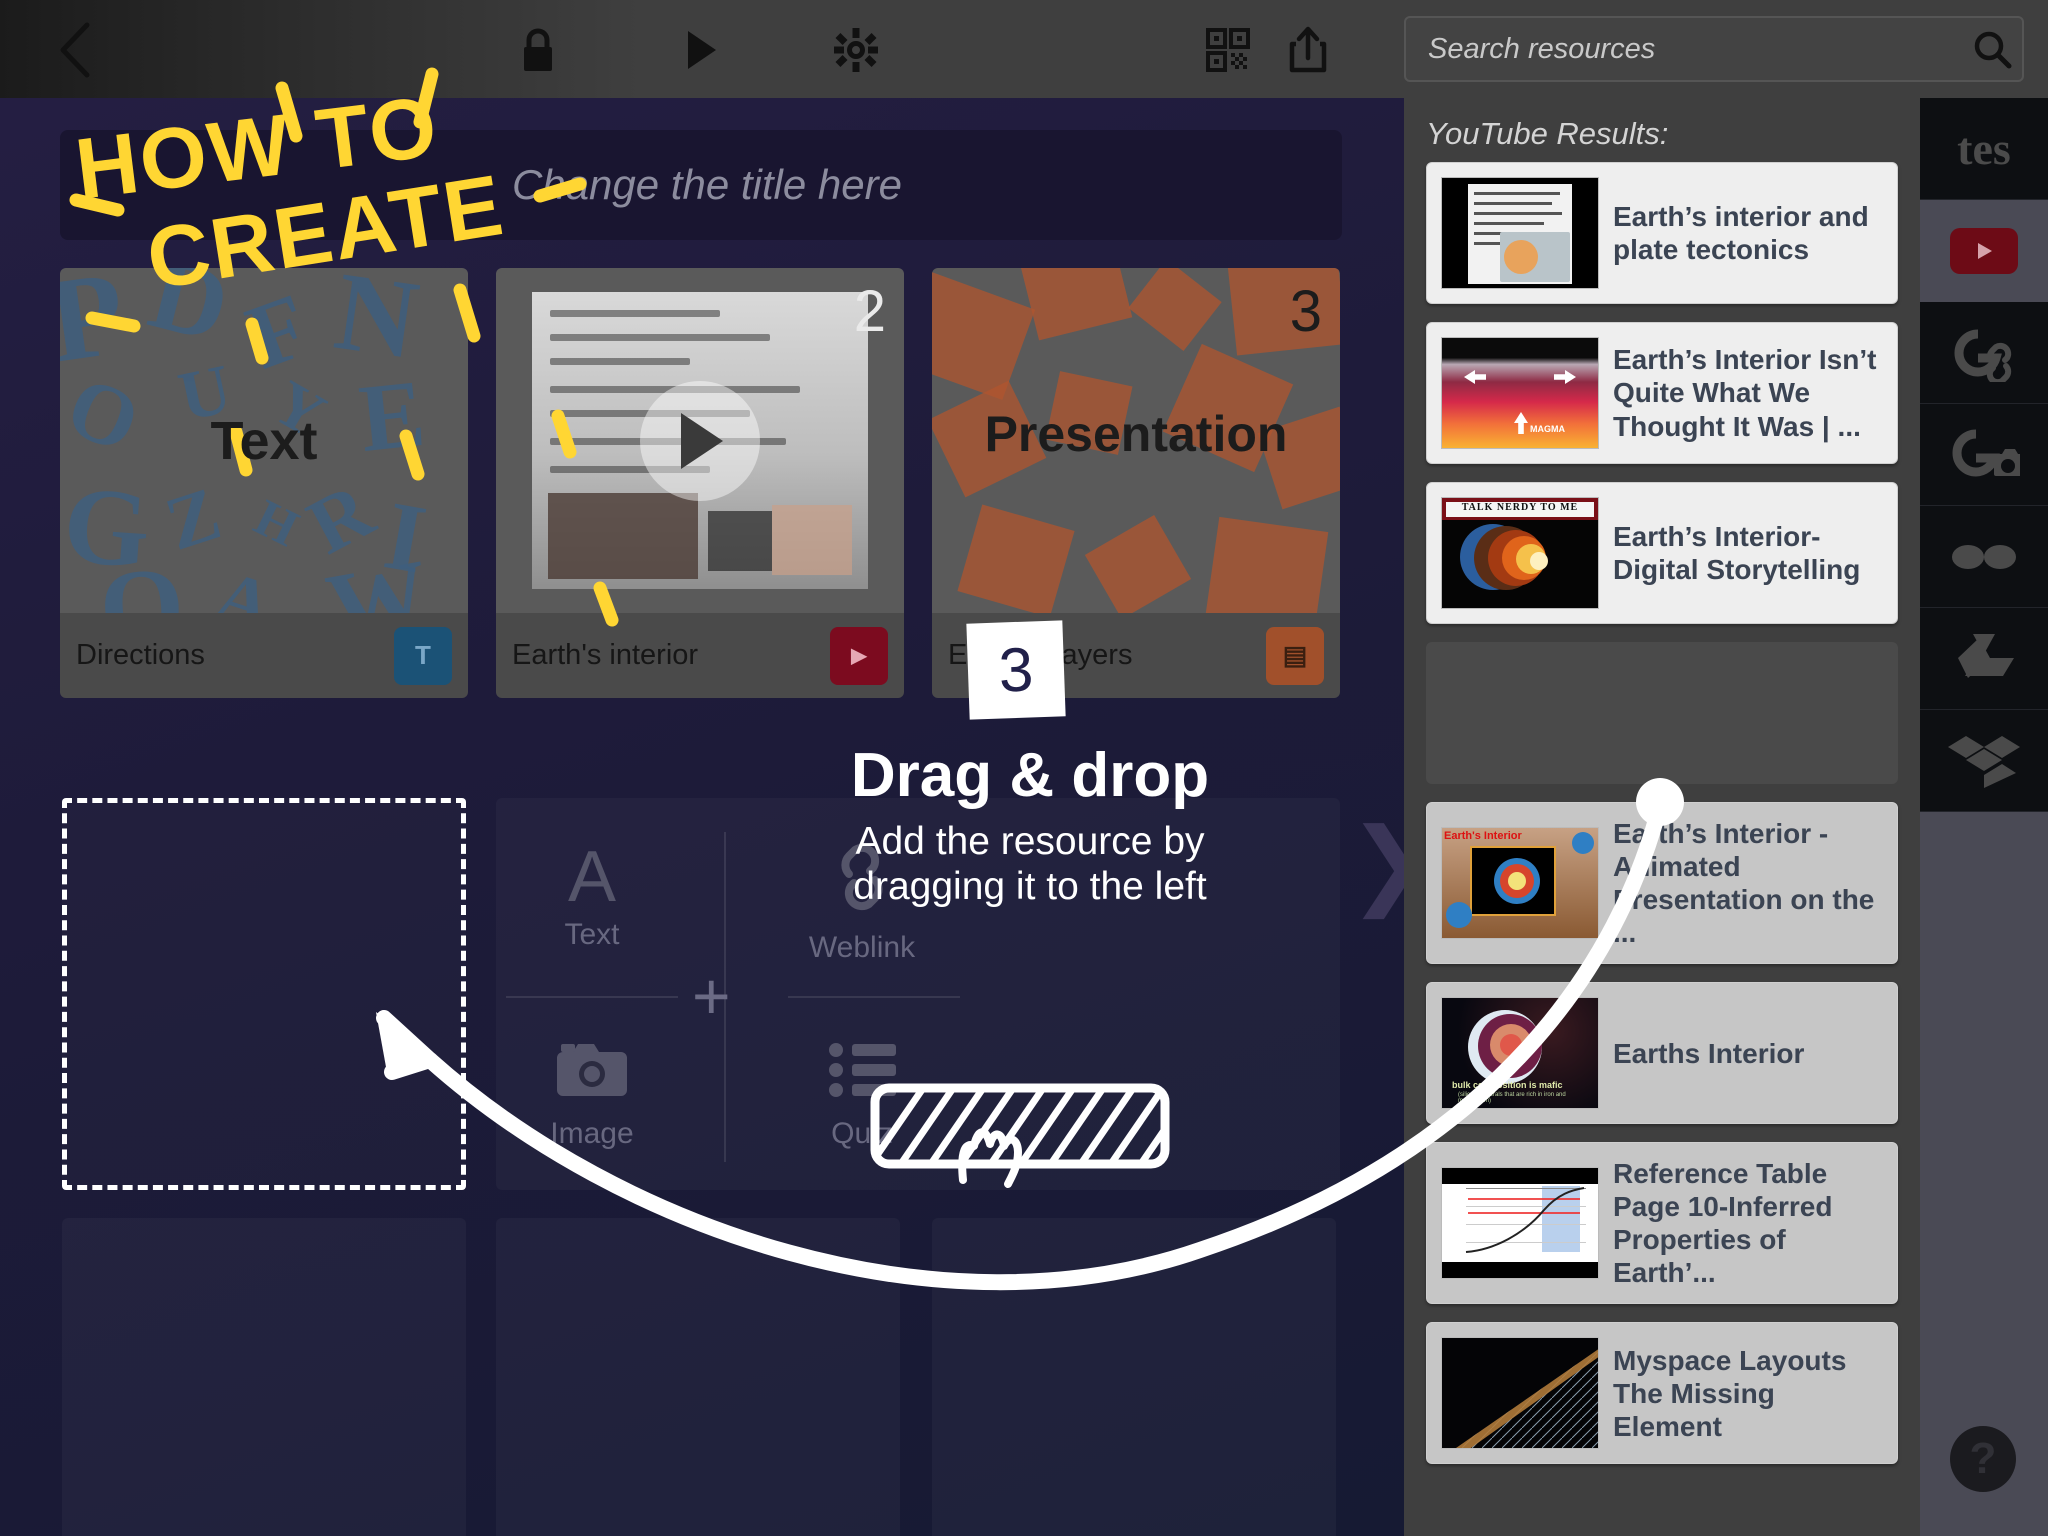  I want to click on add-option-label: Quiz, so click(862, 1133).